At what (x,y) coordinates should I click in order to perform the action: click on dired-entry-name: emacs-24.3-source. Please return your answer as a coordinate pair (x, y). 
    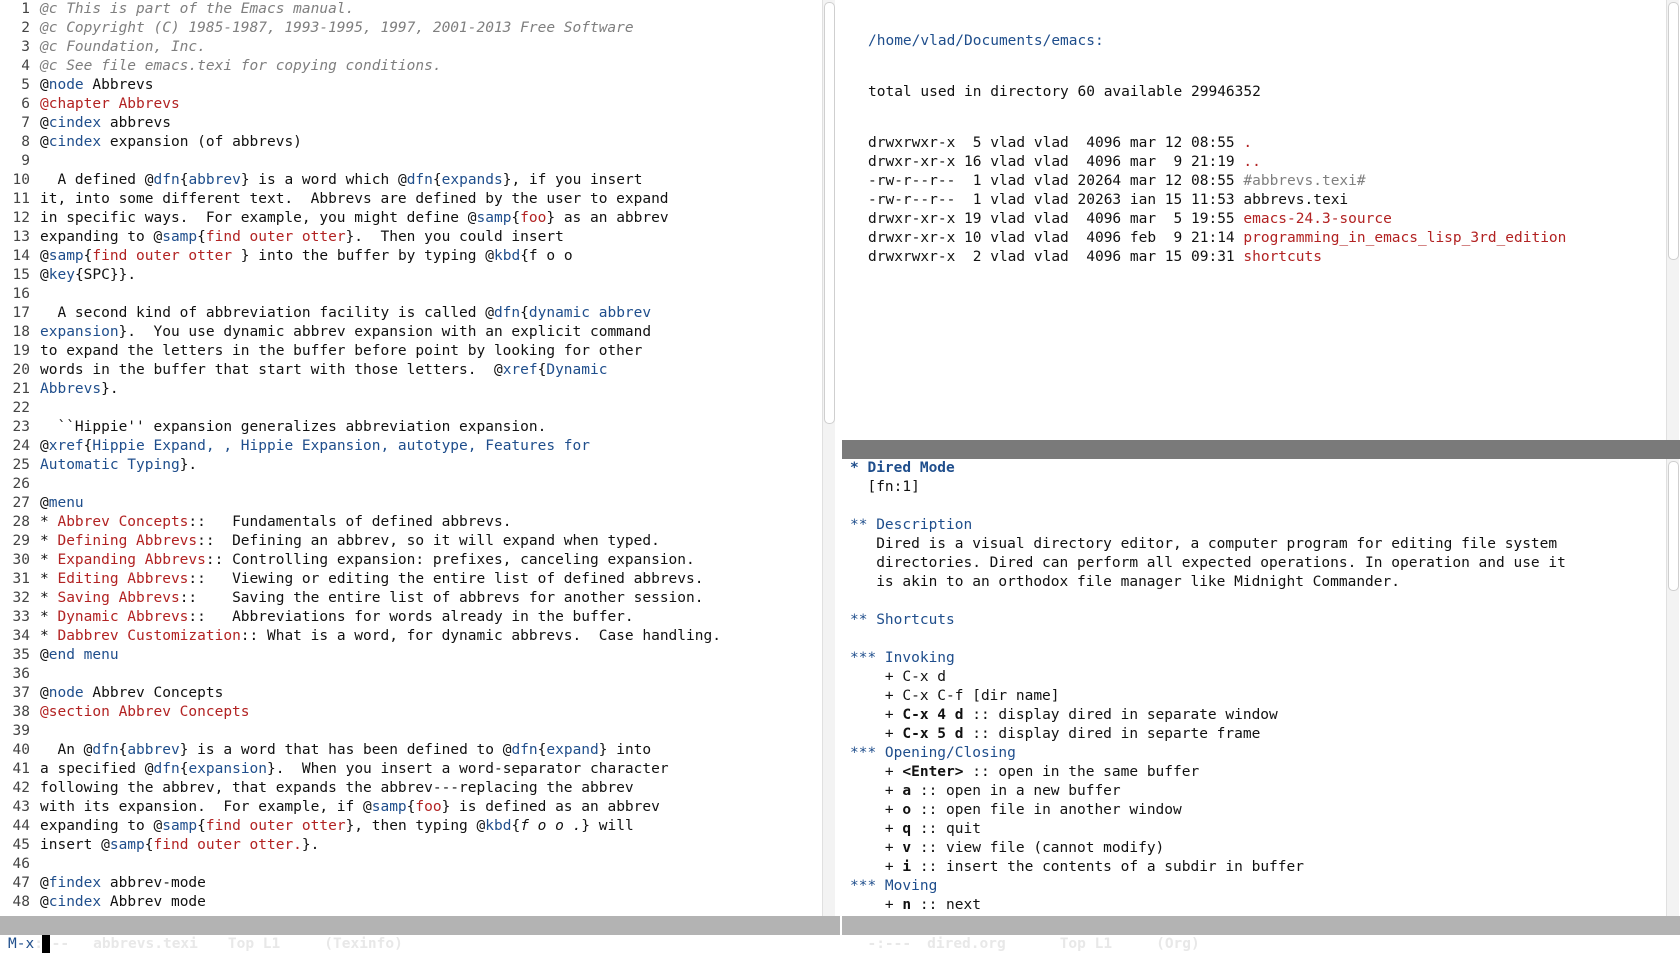
    Looking at the image, I should click on (1317, 219).